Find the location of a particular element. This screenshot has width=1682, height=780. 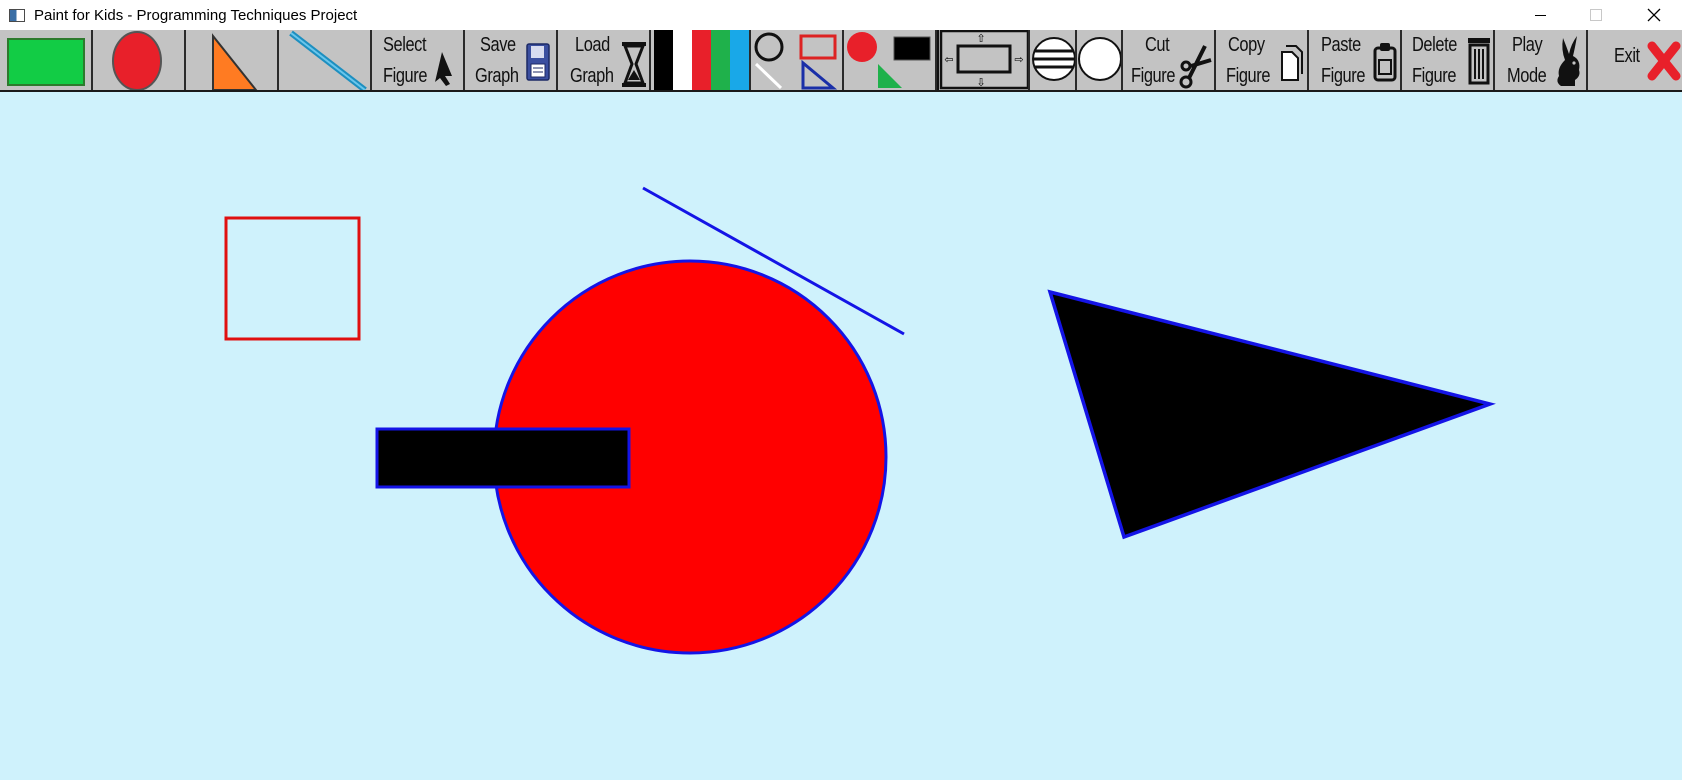

figure-filled-rectangle is located at coordinates (503, 458).